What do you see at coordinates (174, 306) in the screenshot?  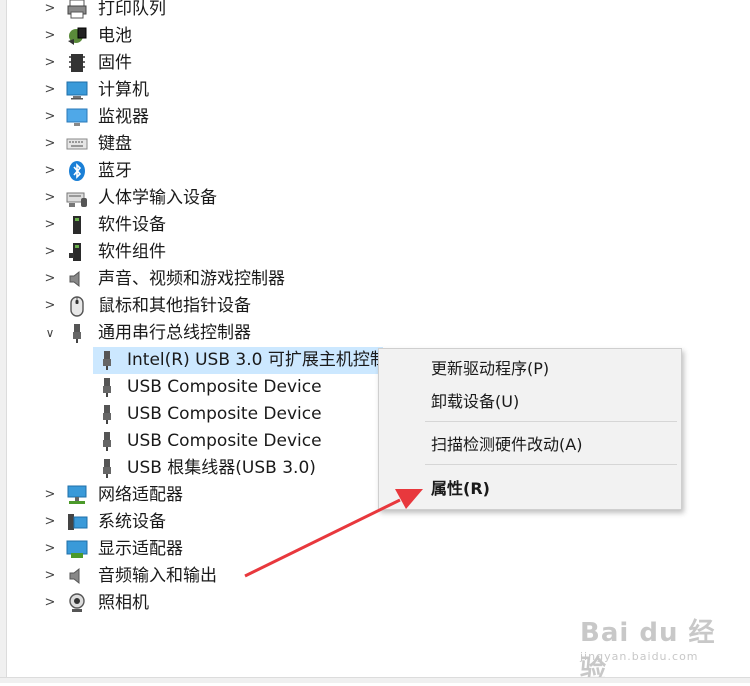 I see `tree-item-label: 鼠标和其他指针设备` at bounding box center [174, 306].